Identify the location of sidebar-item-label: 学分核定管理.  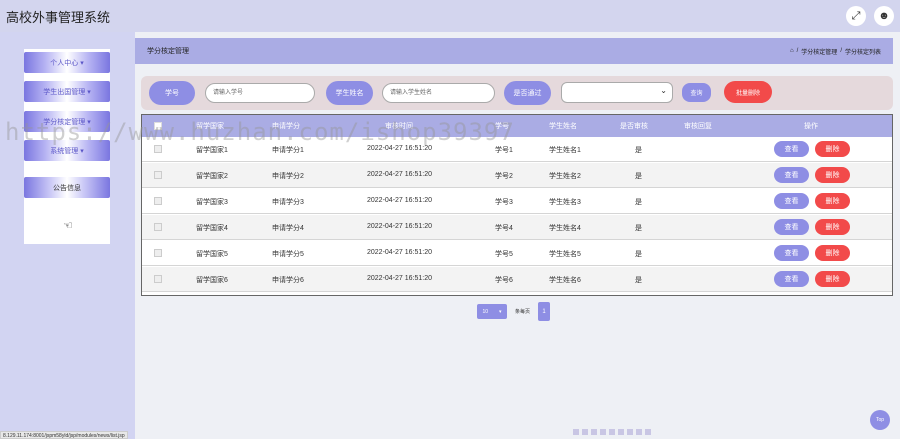
(64, 122).